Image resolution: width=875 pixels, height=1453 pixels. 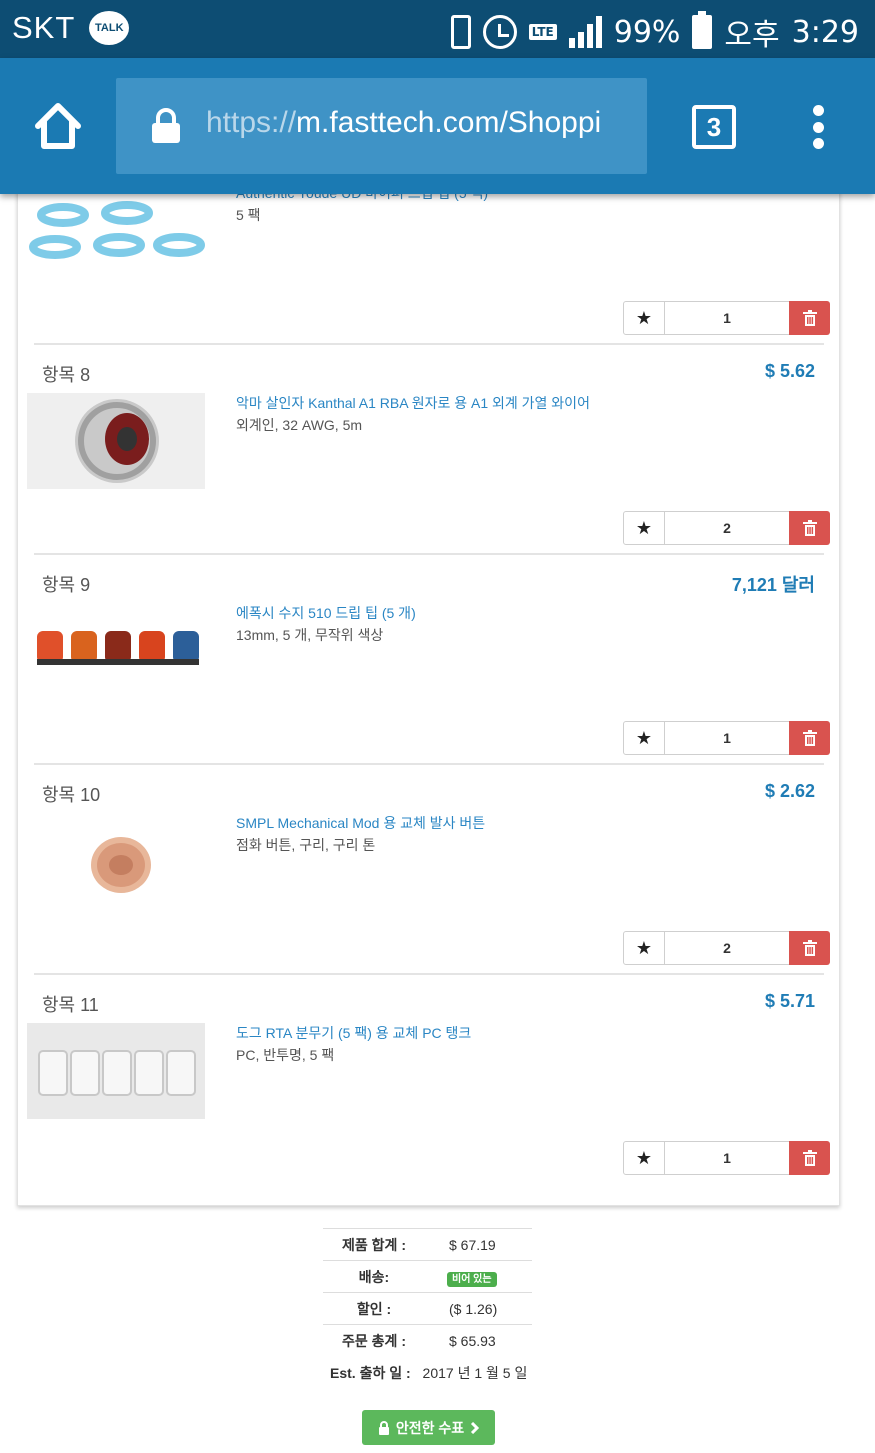 What do you see at coordinates (472, 1279) in the screenshot?
I see `shipping-free-badge: 비어 있는` at bounding box center [472, 1279].